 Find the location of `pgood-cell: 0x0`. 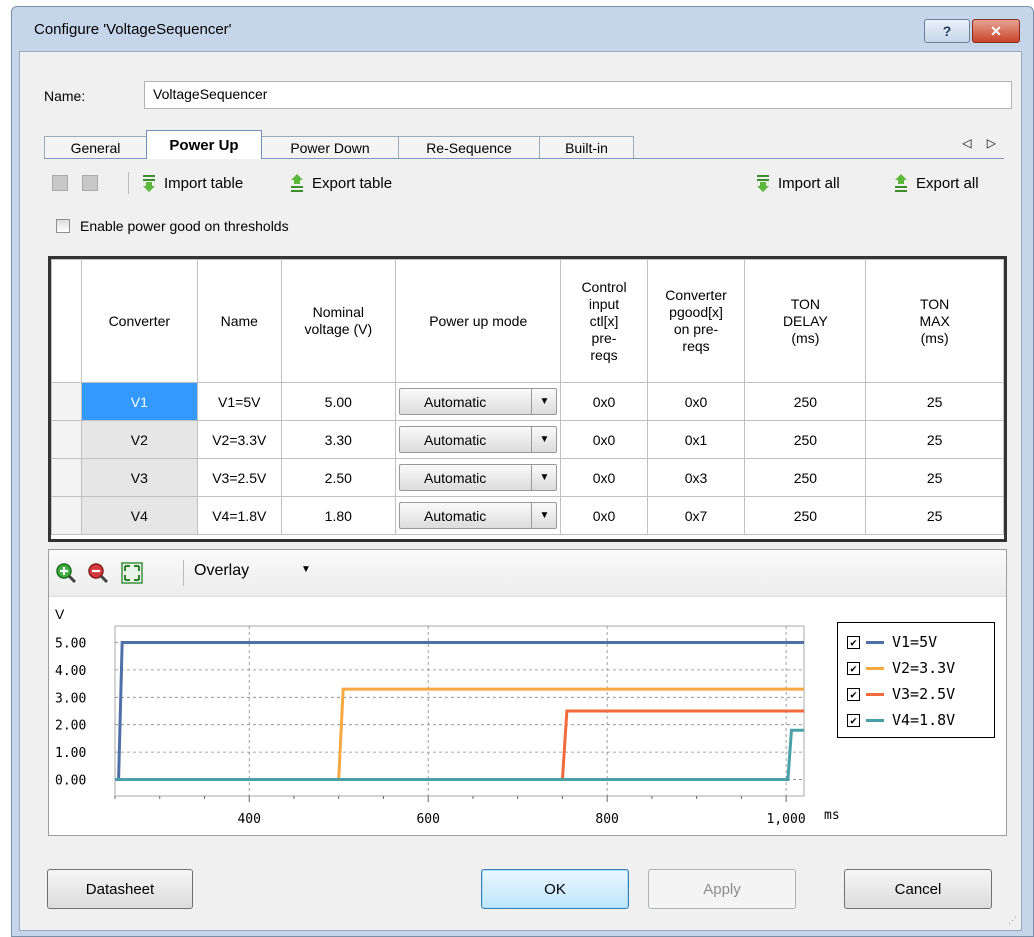

pgood-cell: 0x0 is located at coordinates (696, 401).